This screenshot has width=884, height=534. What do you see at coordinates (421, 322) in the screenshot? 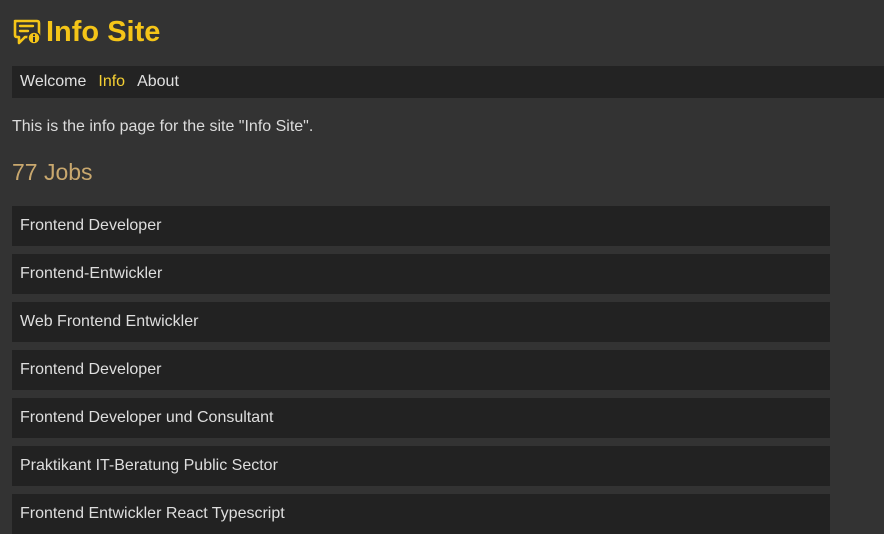
I see `job-list-item: Web Frontend Entwickler` at bounding box center [421, 322].